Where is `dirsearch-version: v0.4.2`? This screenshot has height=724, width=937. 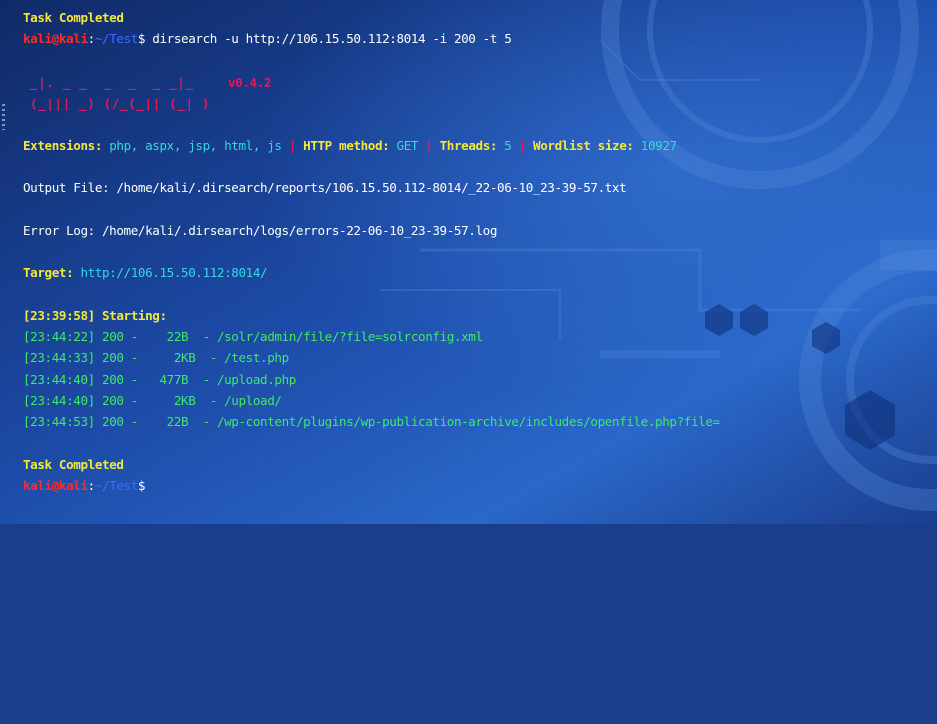 dirsearch-version: v0.4.2 is located at coordinates (250, 82).